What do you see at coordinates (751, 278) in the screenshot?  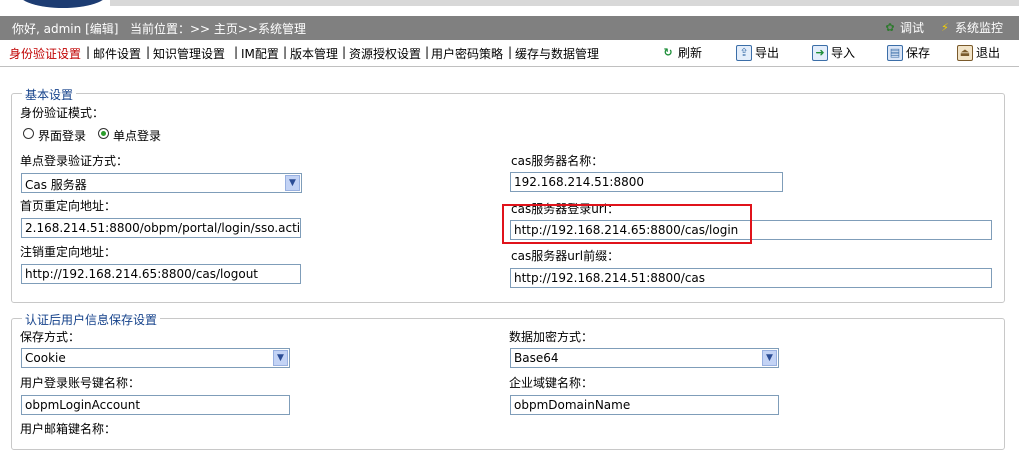 I see `cas-url-prefix-input: http://192.168.214.51:8800/cas` at bounding box center [751, 278].